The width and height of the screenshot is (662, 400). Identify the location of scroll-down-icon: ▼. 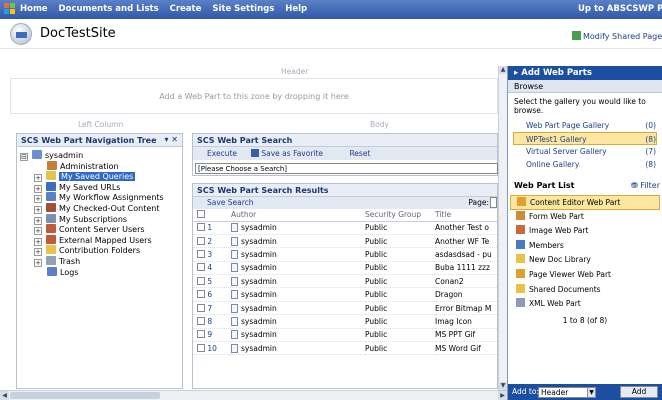
(503, 386).